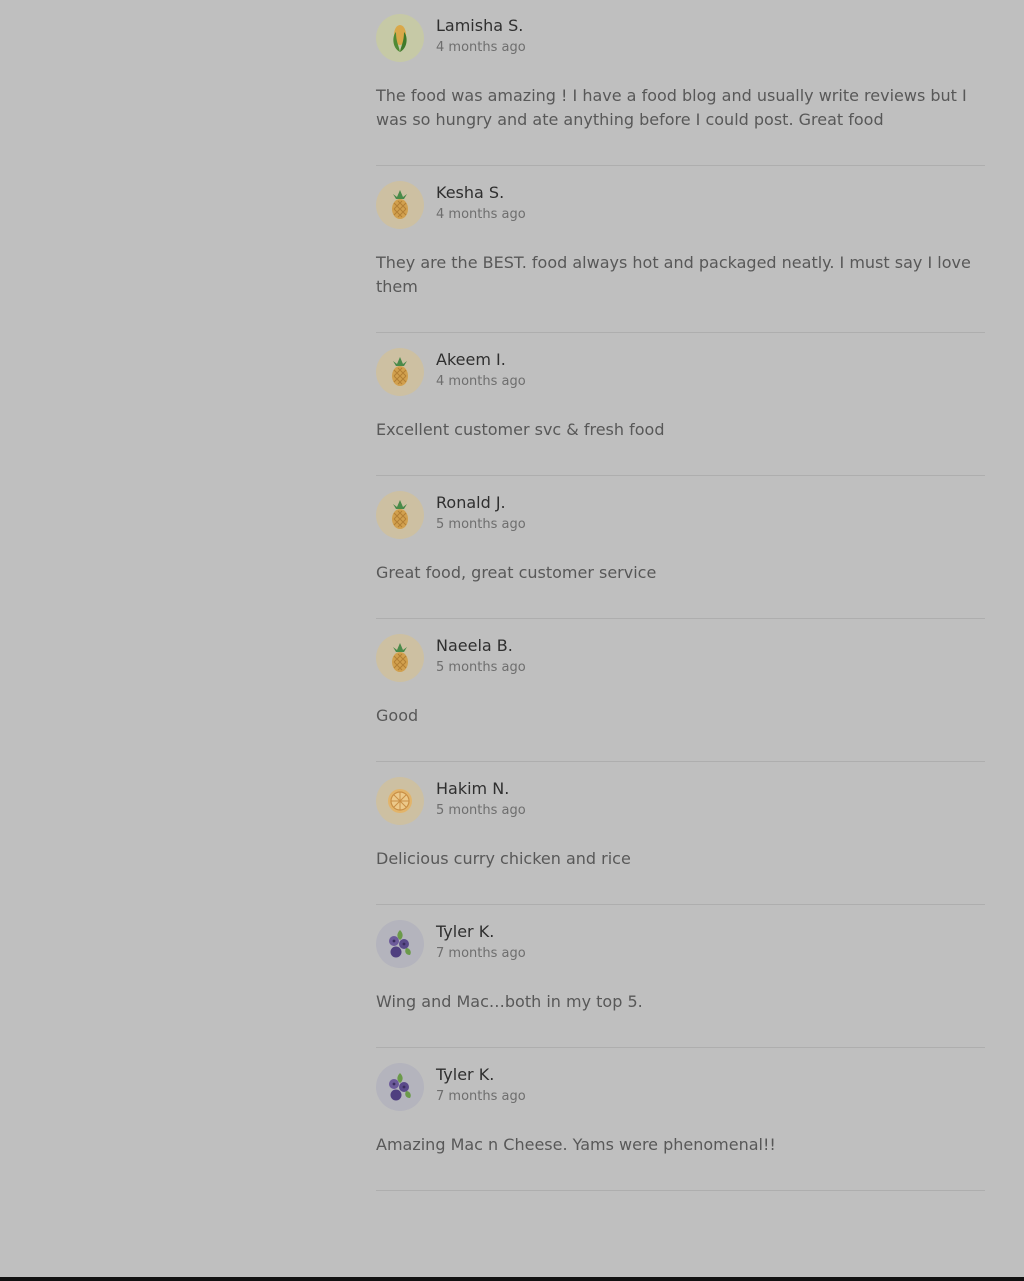  Describe the element at coordinates (473, 788) in the screenshot. I see `reviewer-name: Hakim N.` at that location.